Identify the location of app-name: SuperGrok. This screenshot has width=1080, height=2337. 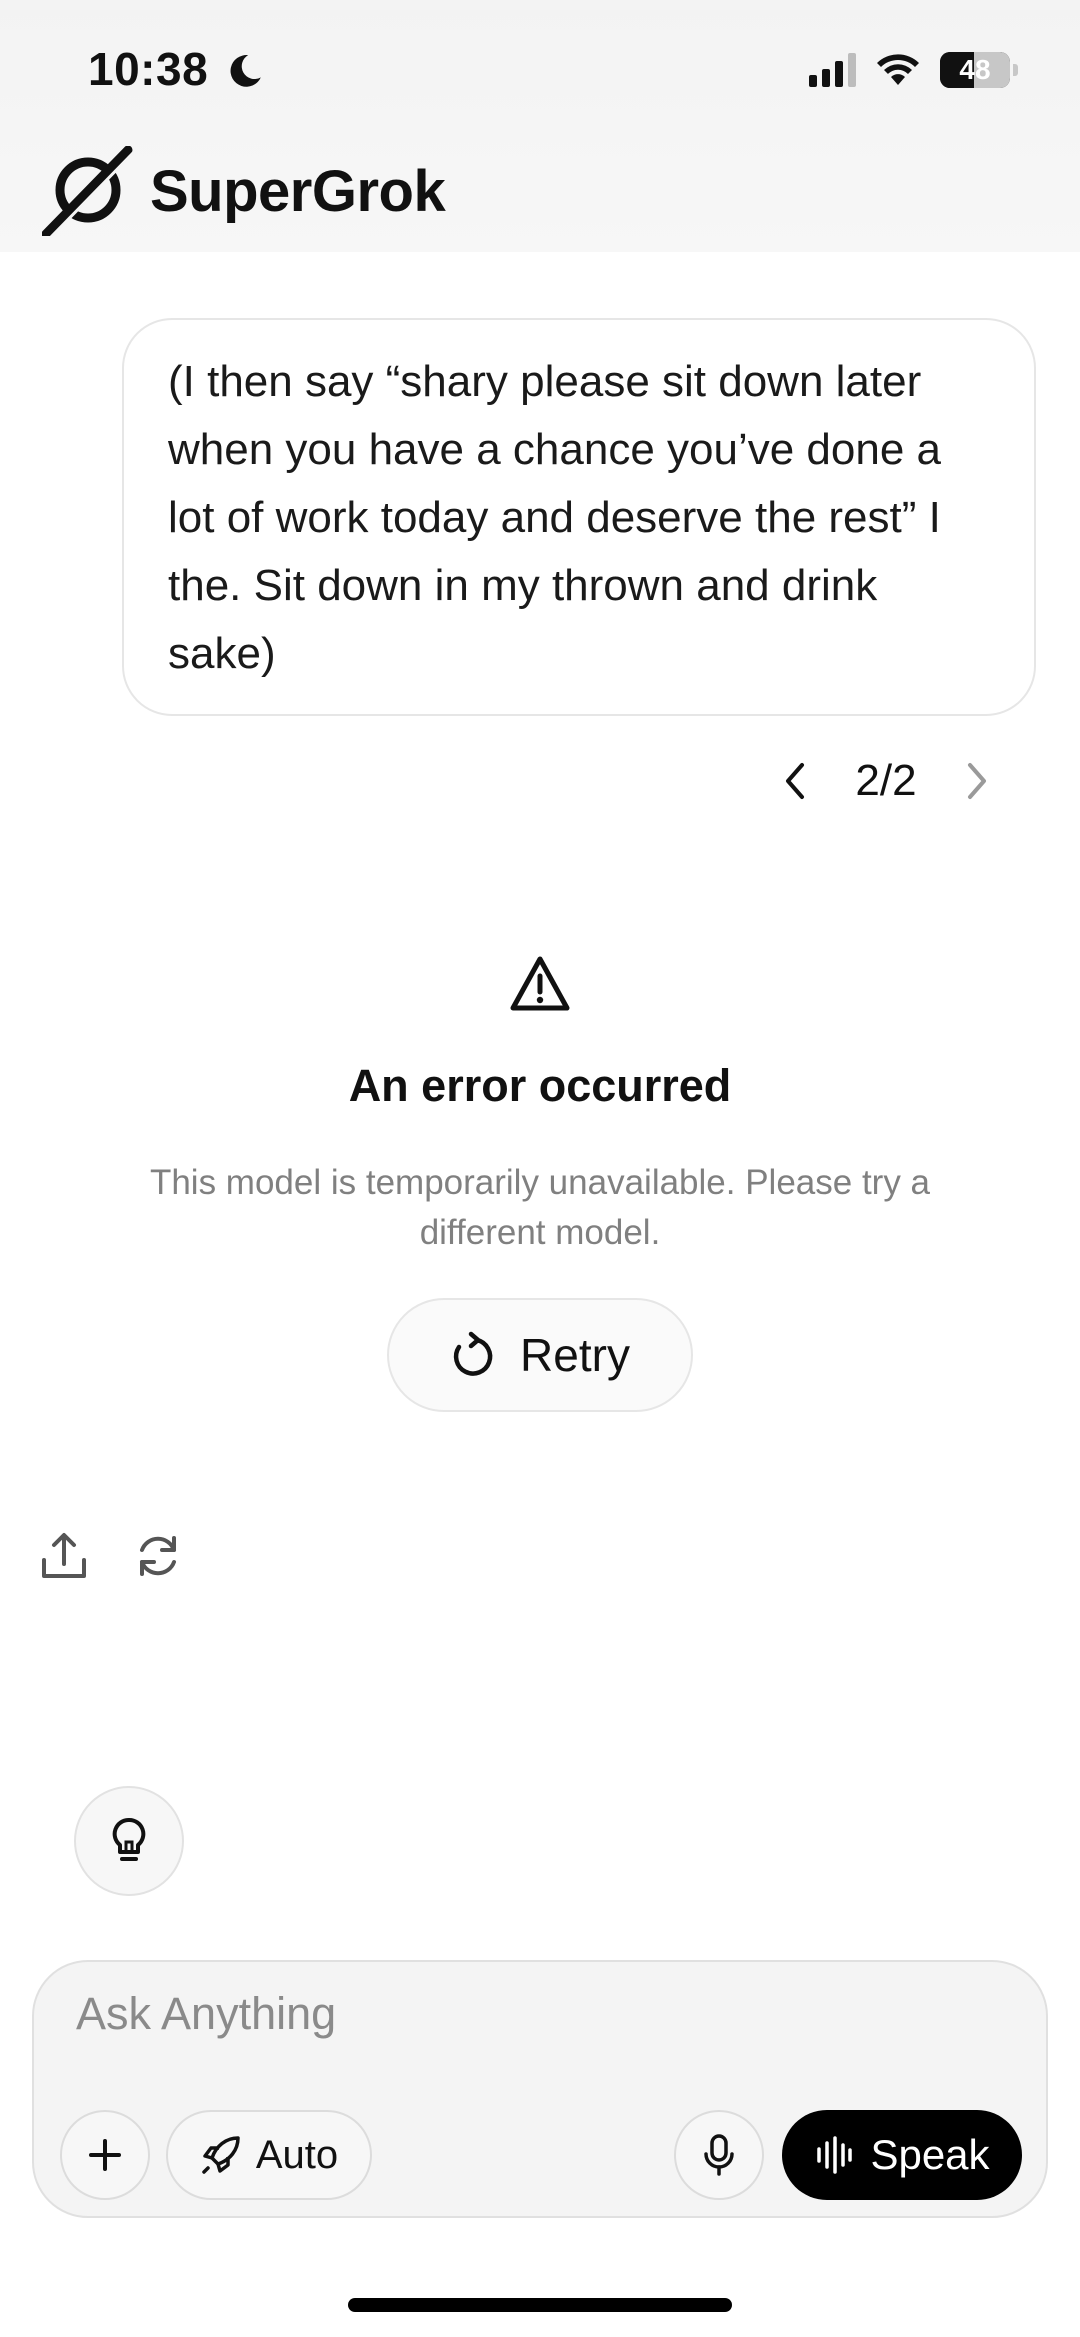
(298, 191).